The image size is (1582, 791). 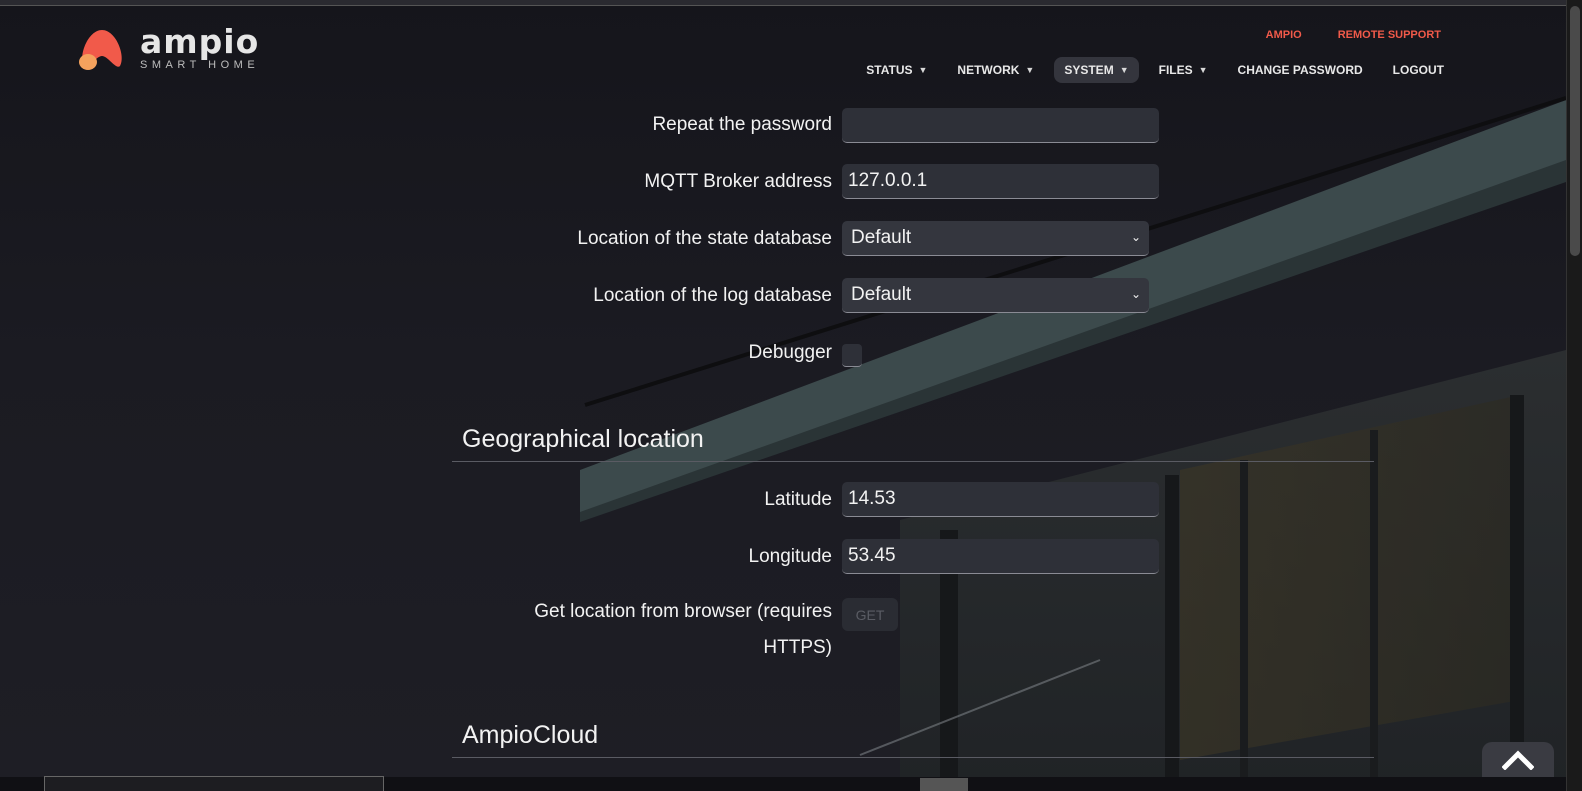 I want to click on cloud-section-title: AmpioCloud, so click(x=530, y=735).